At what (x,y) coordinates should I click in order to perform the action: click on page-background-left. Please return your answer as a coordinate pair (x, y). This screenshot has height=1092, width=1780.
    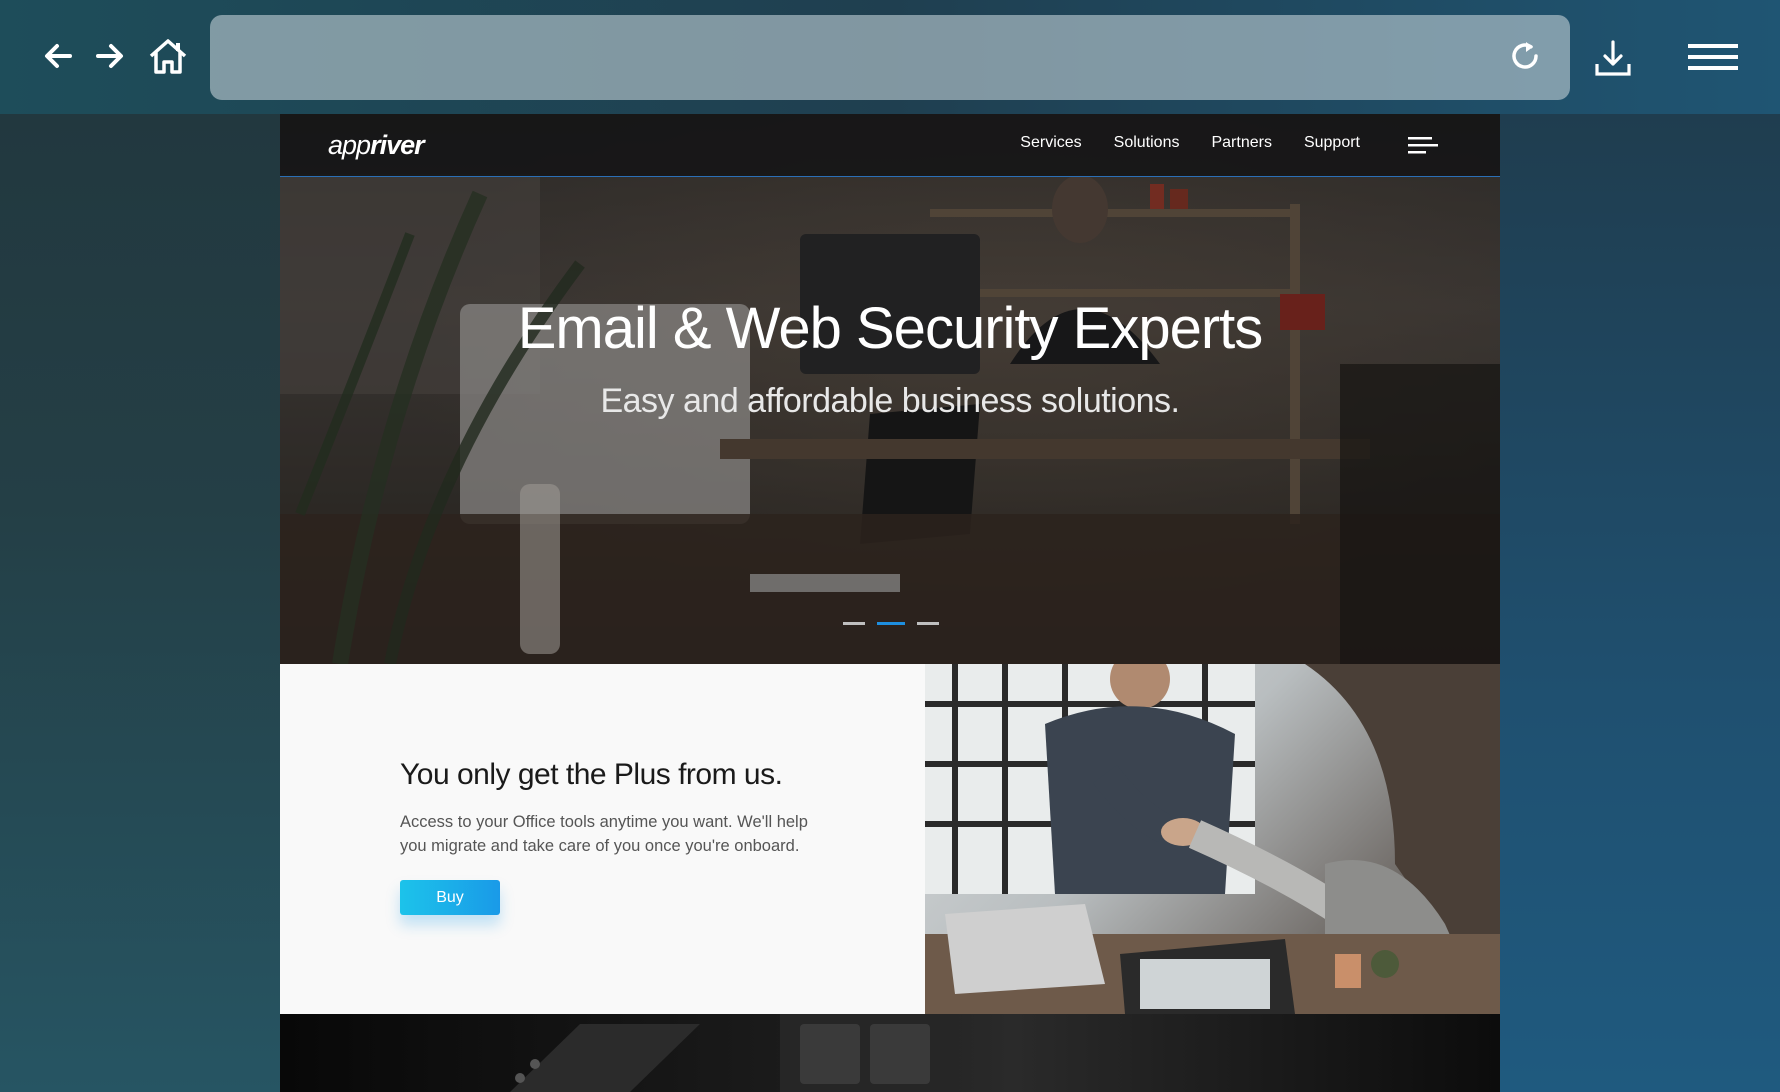
    Looking at the image, I should click on (140, 603).